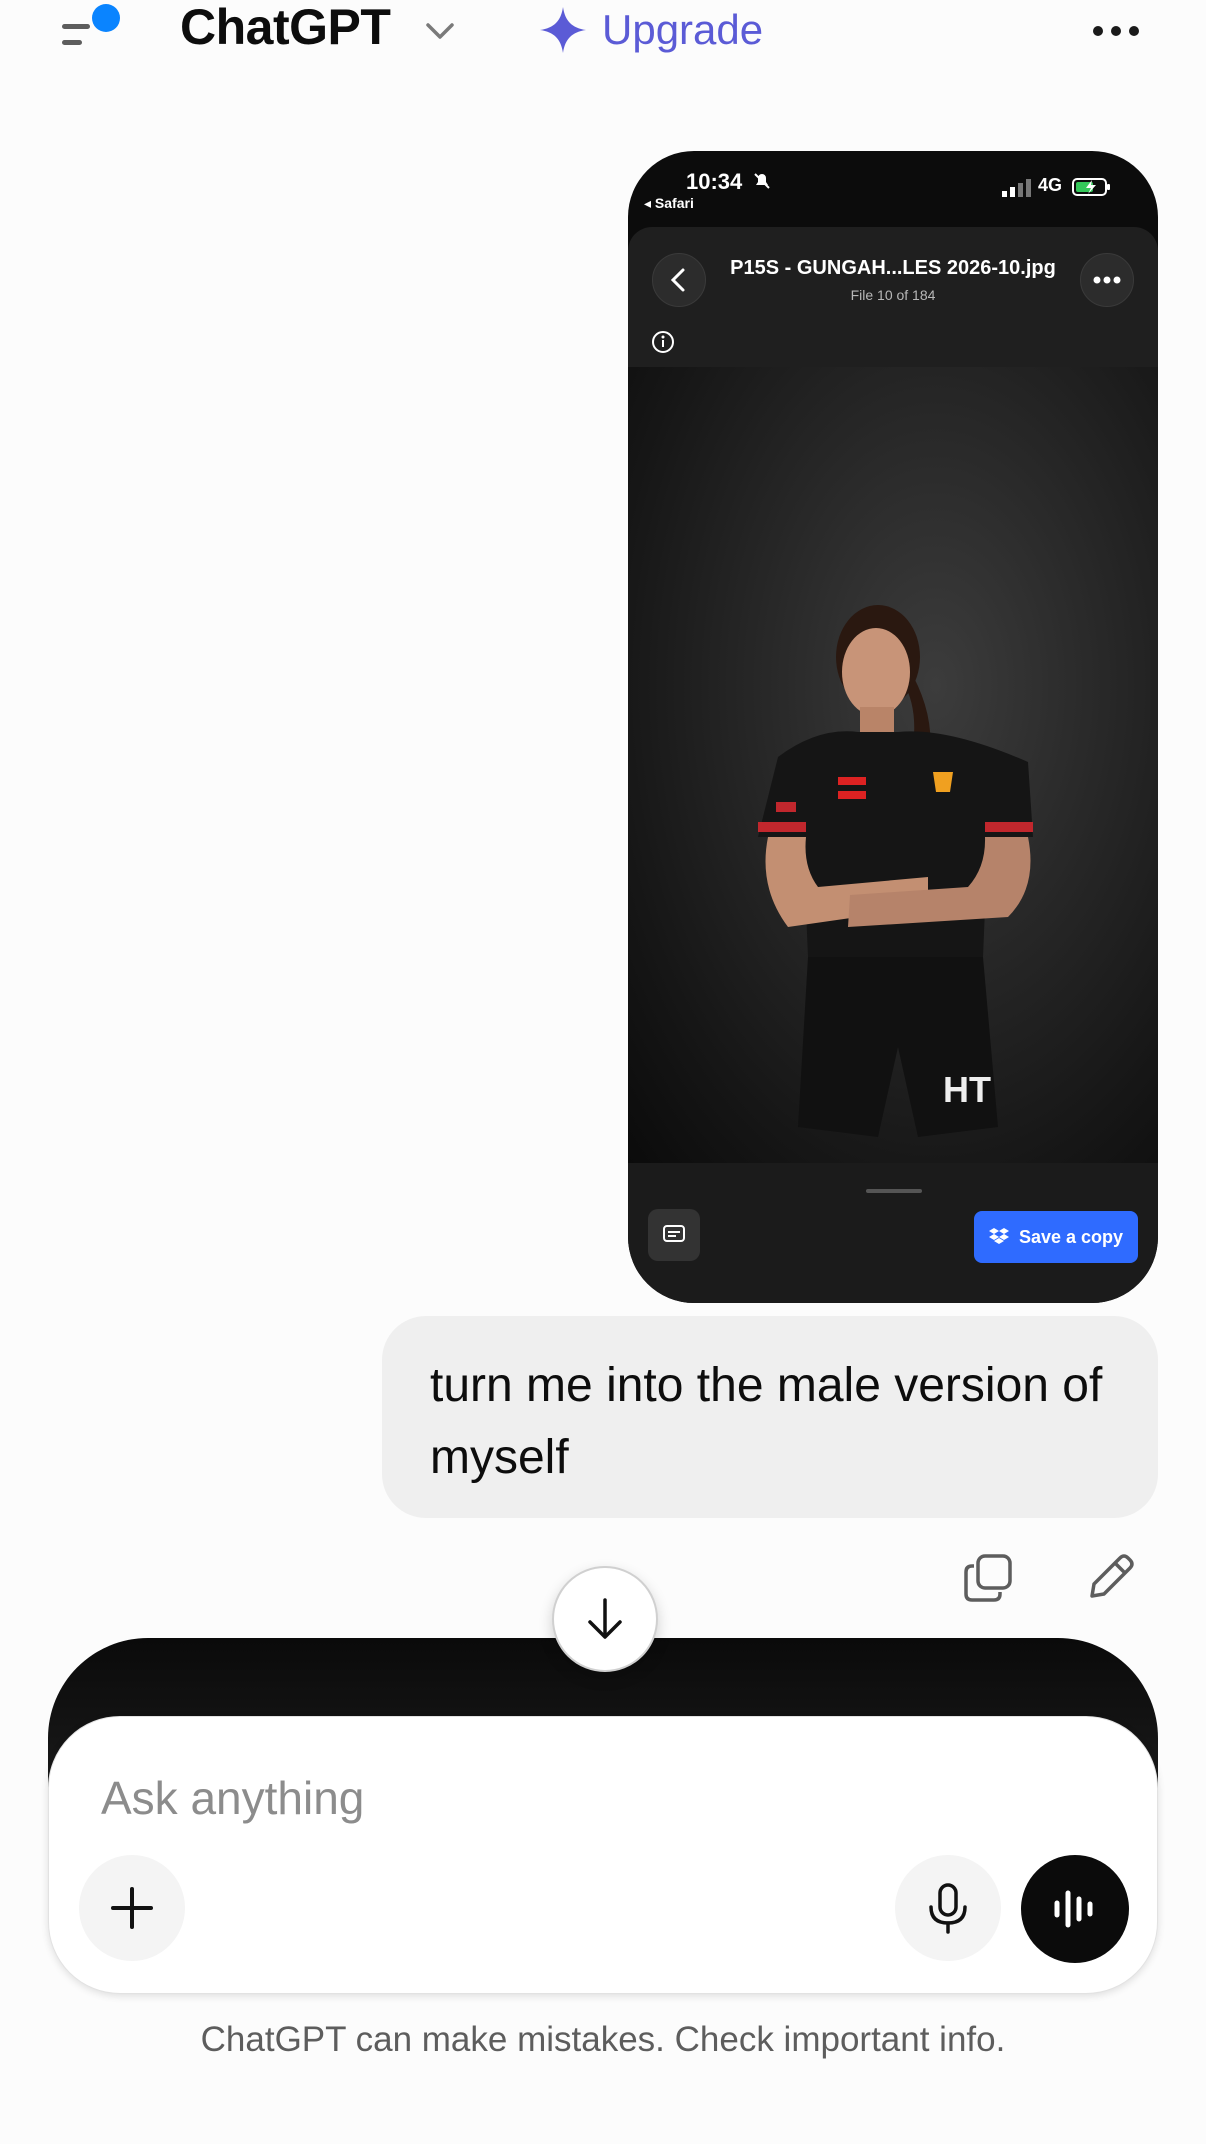 The image size is (1206, 2144). I want to click on upgrade-button: Upgrade, so click(650, 30).